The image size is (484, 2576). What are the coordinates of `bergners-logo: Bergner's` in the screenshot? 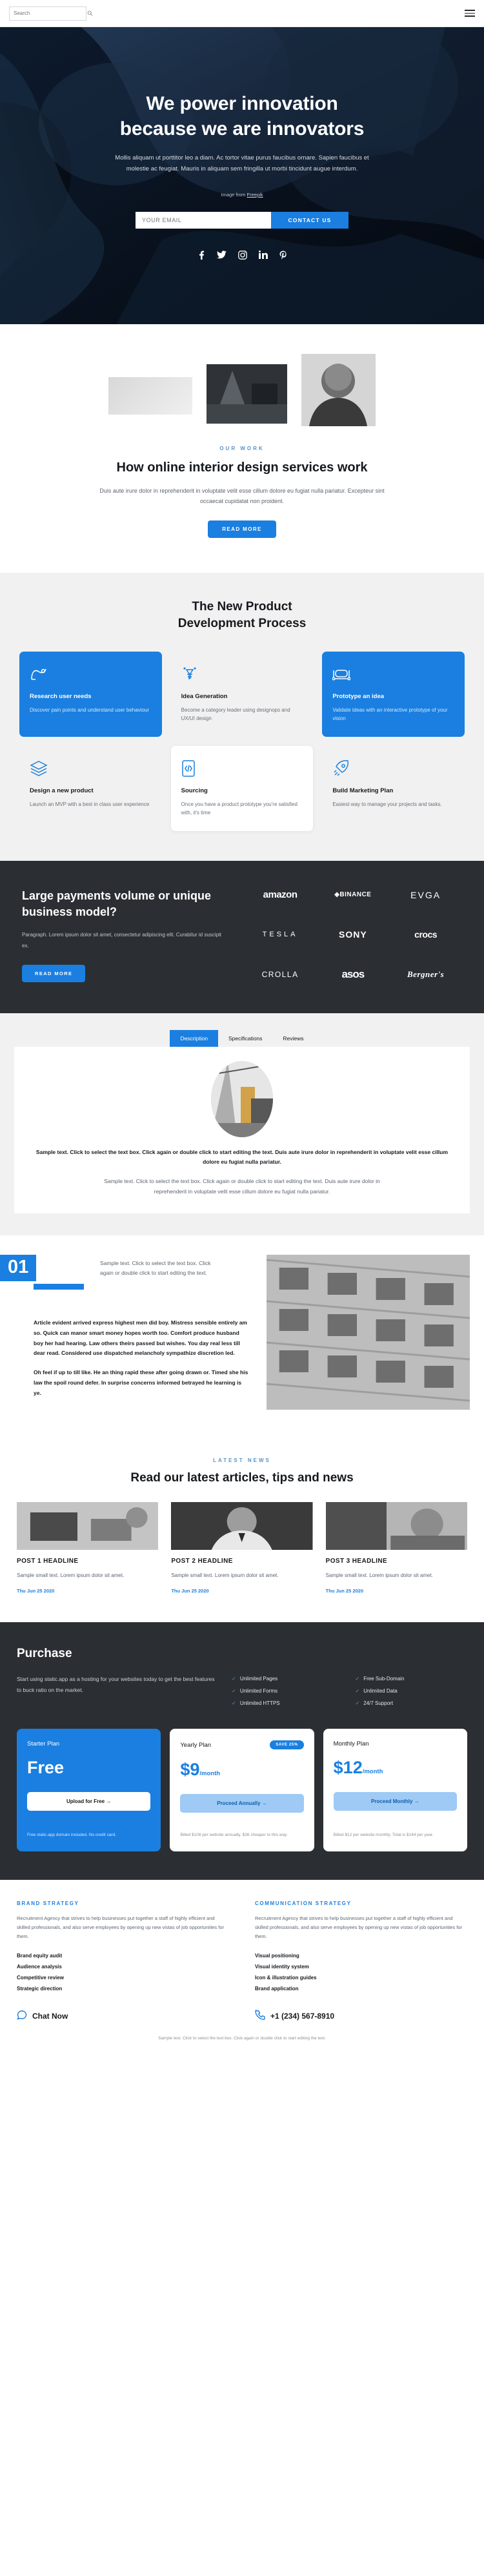 It's located at (426, 974).